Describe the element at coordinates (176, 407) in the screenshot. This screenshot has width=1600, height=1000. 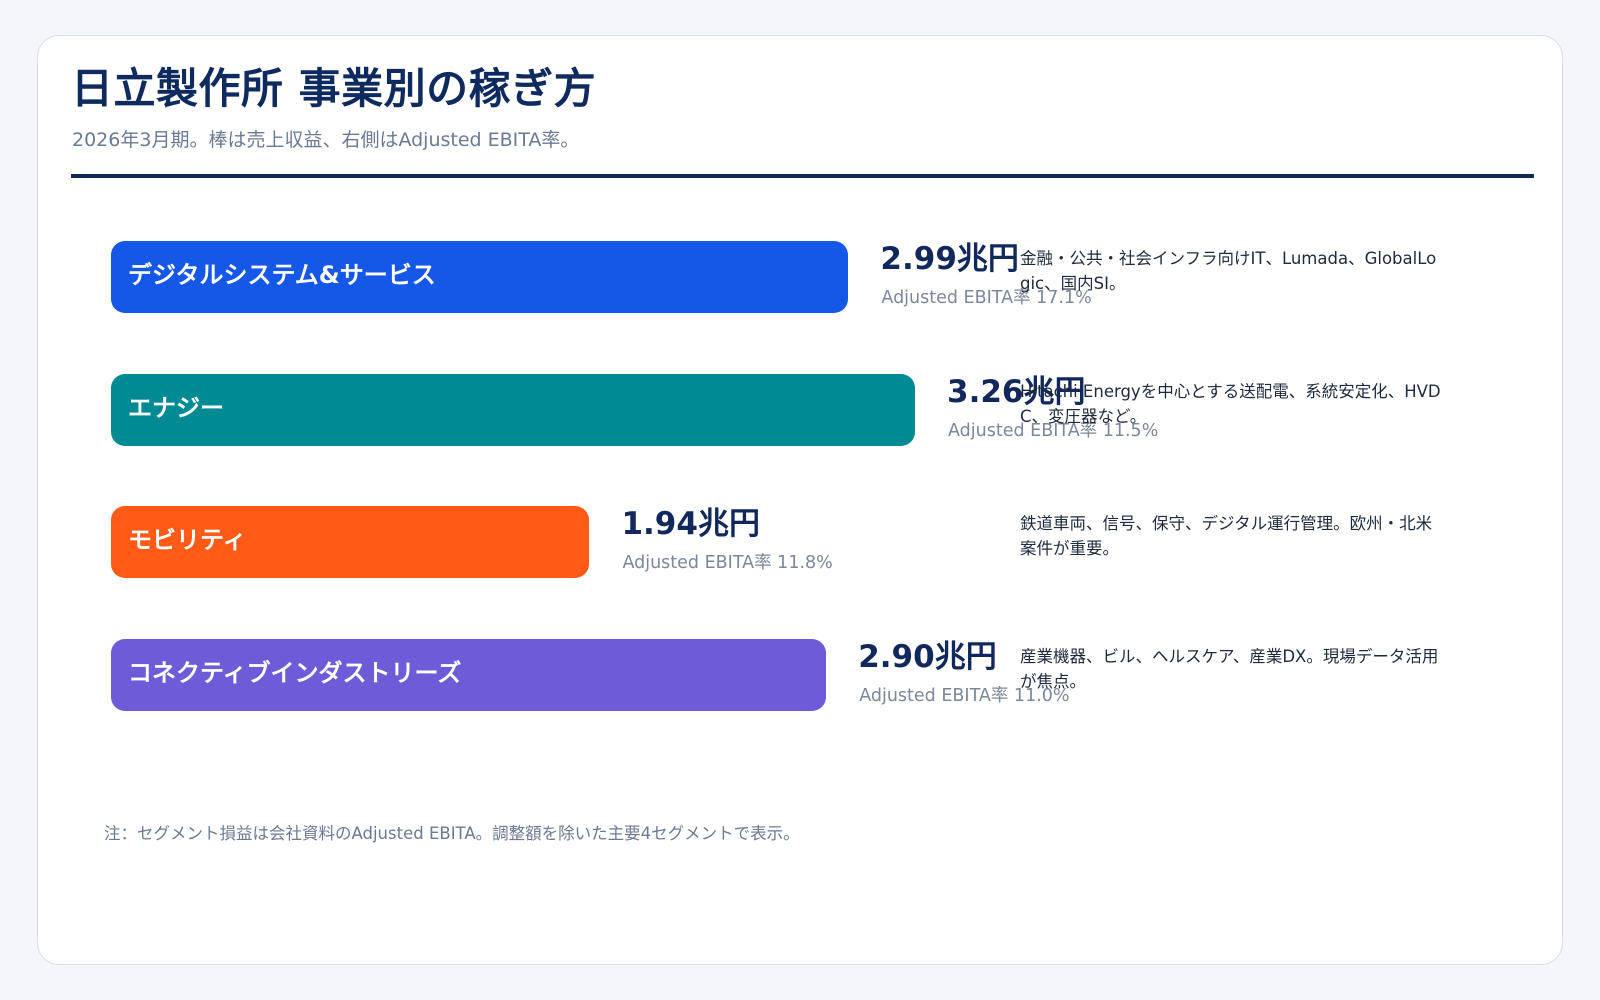
I see `segment-name-label: エナジー` at that location.